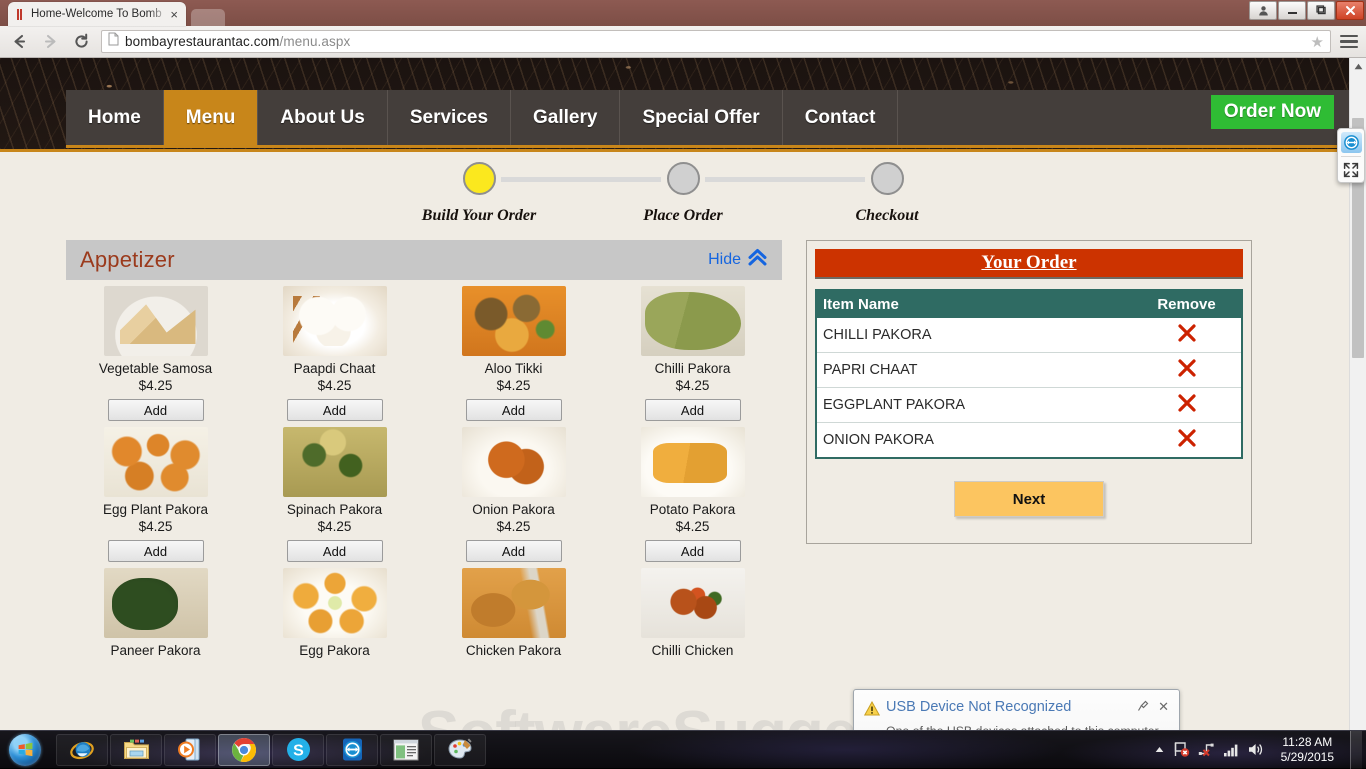 The width and height of the screenshot is (1366, 769). I want to click on user-avatar-button, so click(1263, 10).